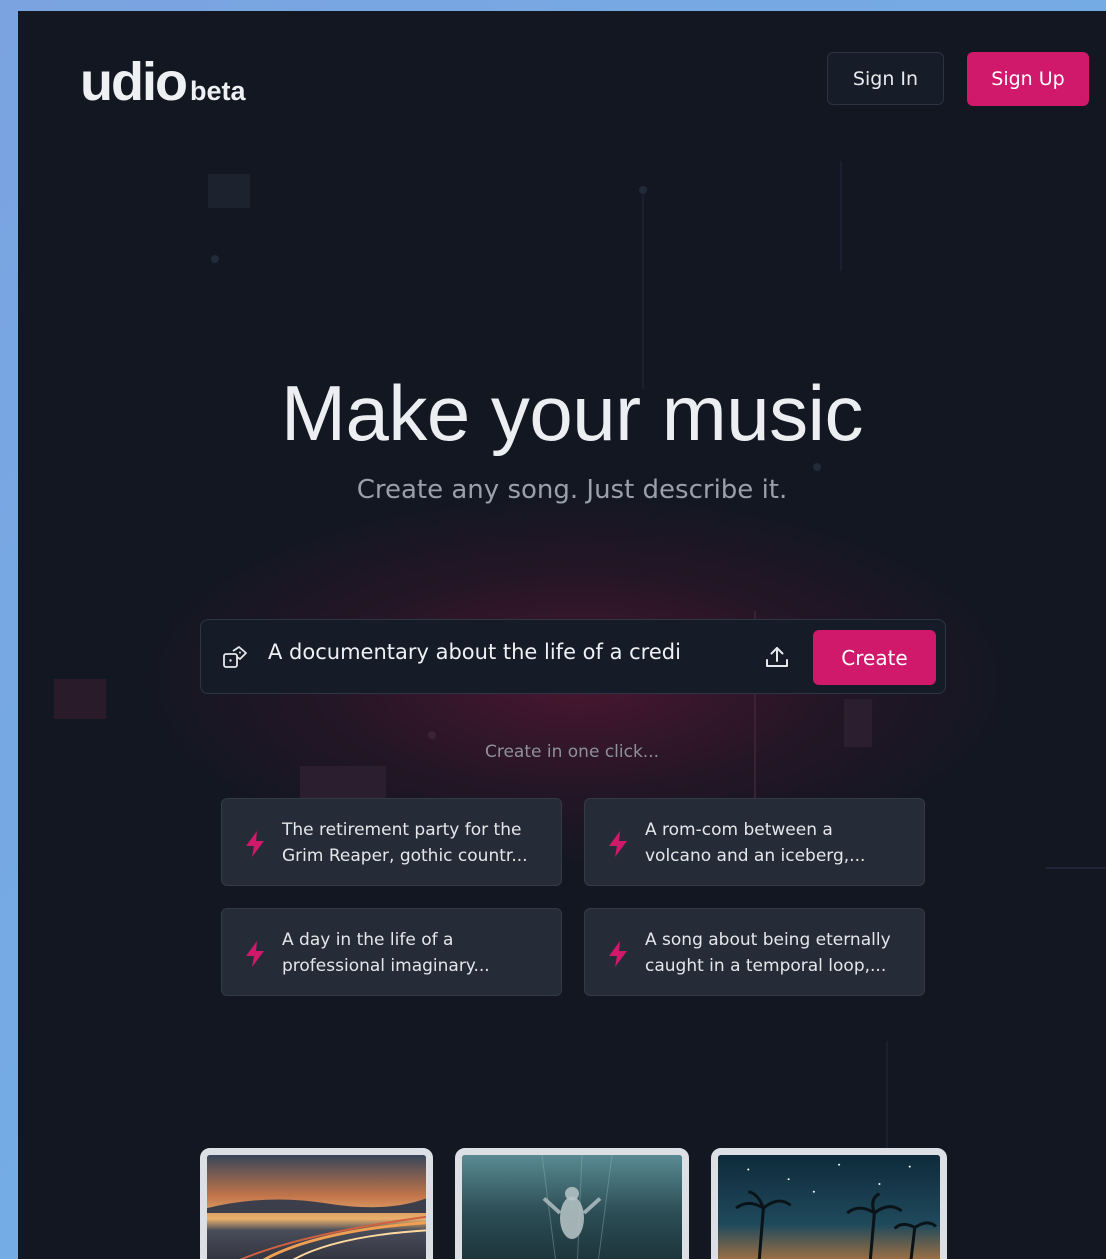  I want to click on udio-logo: udio beta, so click(163, 82).